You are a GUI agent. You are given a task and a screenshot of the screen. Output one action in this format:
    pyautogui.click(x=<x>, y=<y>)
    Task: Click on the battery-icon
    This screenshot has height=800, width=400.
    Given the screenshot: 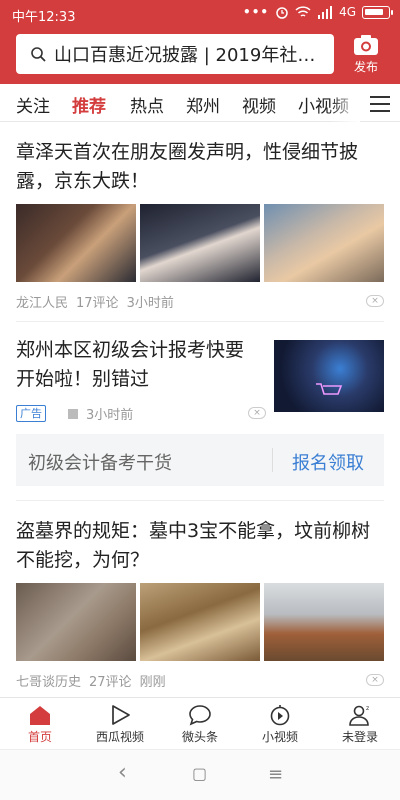 What is the action you would take?
    pyautogui.click(x=377, y=12)
    